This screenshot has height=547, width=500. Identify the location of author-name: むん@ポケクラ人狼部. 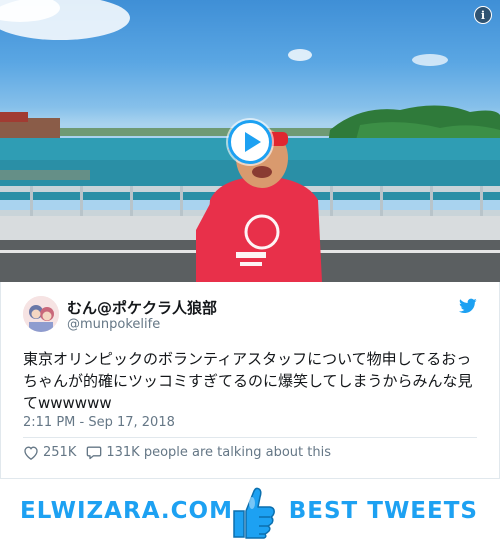
(142, 307).